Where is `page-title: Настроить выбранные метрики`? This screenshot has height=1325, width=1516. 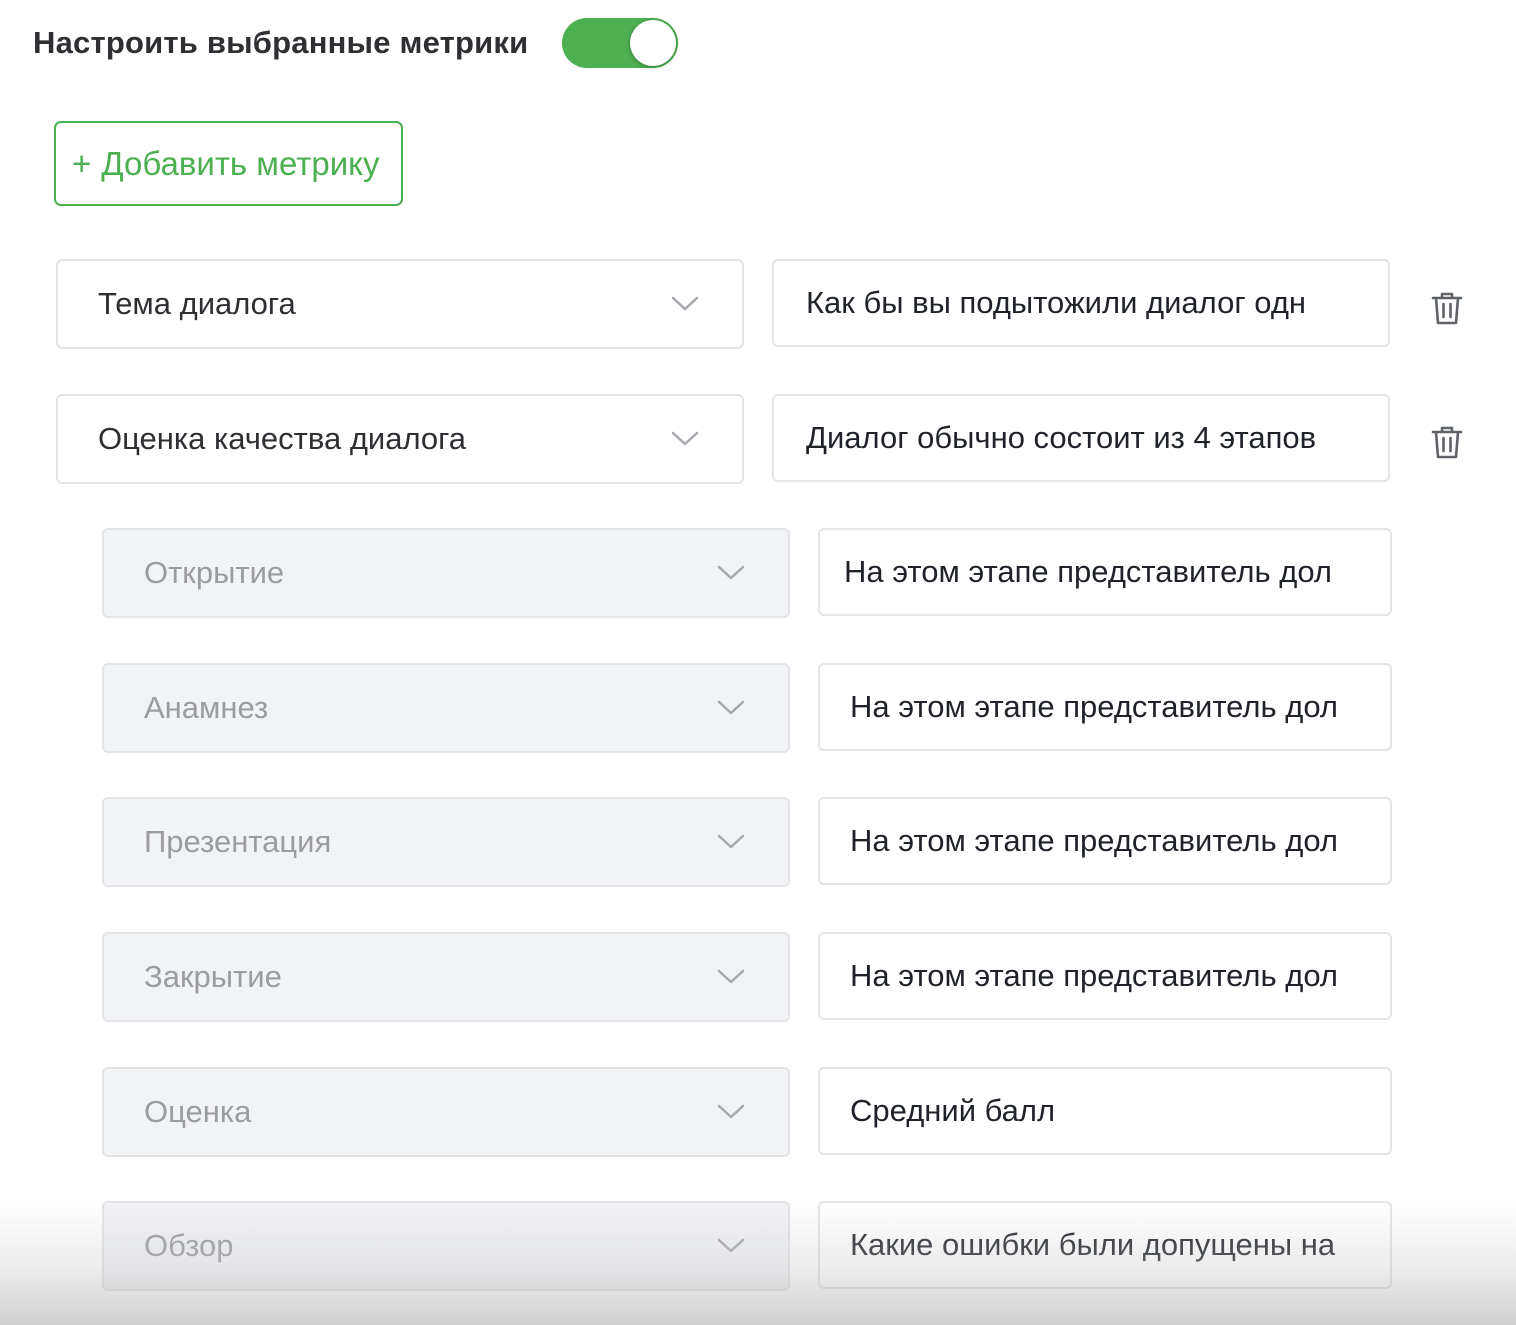 page-title: Настроить выбранные метрики is located at coordinates (281, 42).